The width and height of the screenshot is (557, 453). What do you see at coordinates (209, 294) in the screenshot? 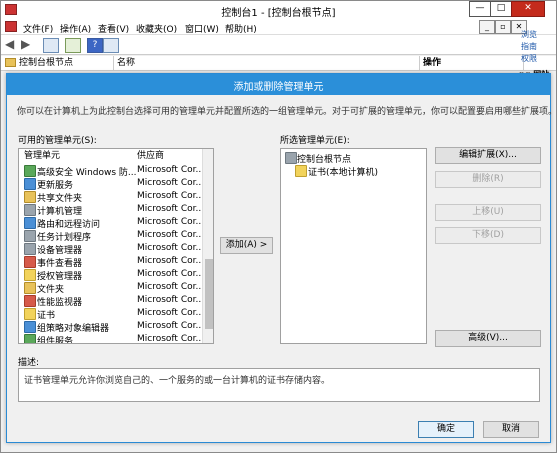
I see `scrollbar-thumb` at bounding box center [209, 294].